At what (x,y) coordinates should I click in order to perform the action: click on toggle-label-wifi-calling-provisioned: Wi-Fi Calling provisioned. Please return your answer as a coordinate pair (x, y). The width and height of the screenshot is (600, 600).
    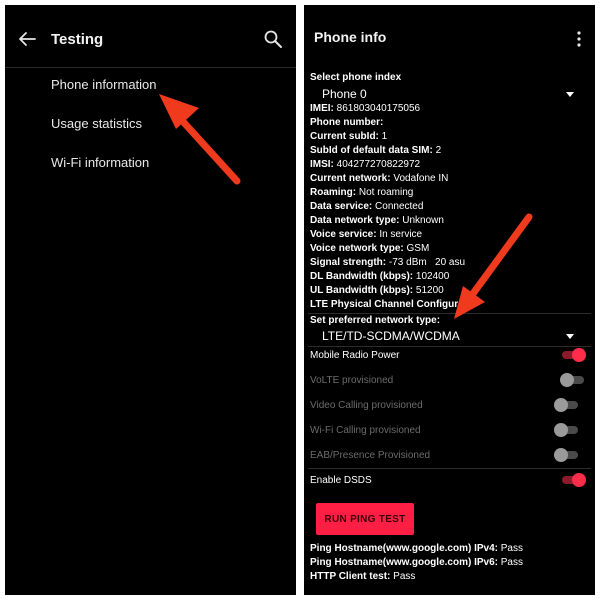
    Looking at the image, I should click on (365, 430).